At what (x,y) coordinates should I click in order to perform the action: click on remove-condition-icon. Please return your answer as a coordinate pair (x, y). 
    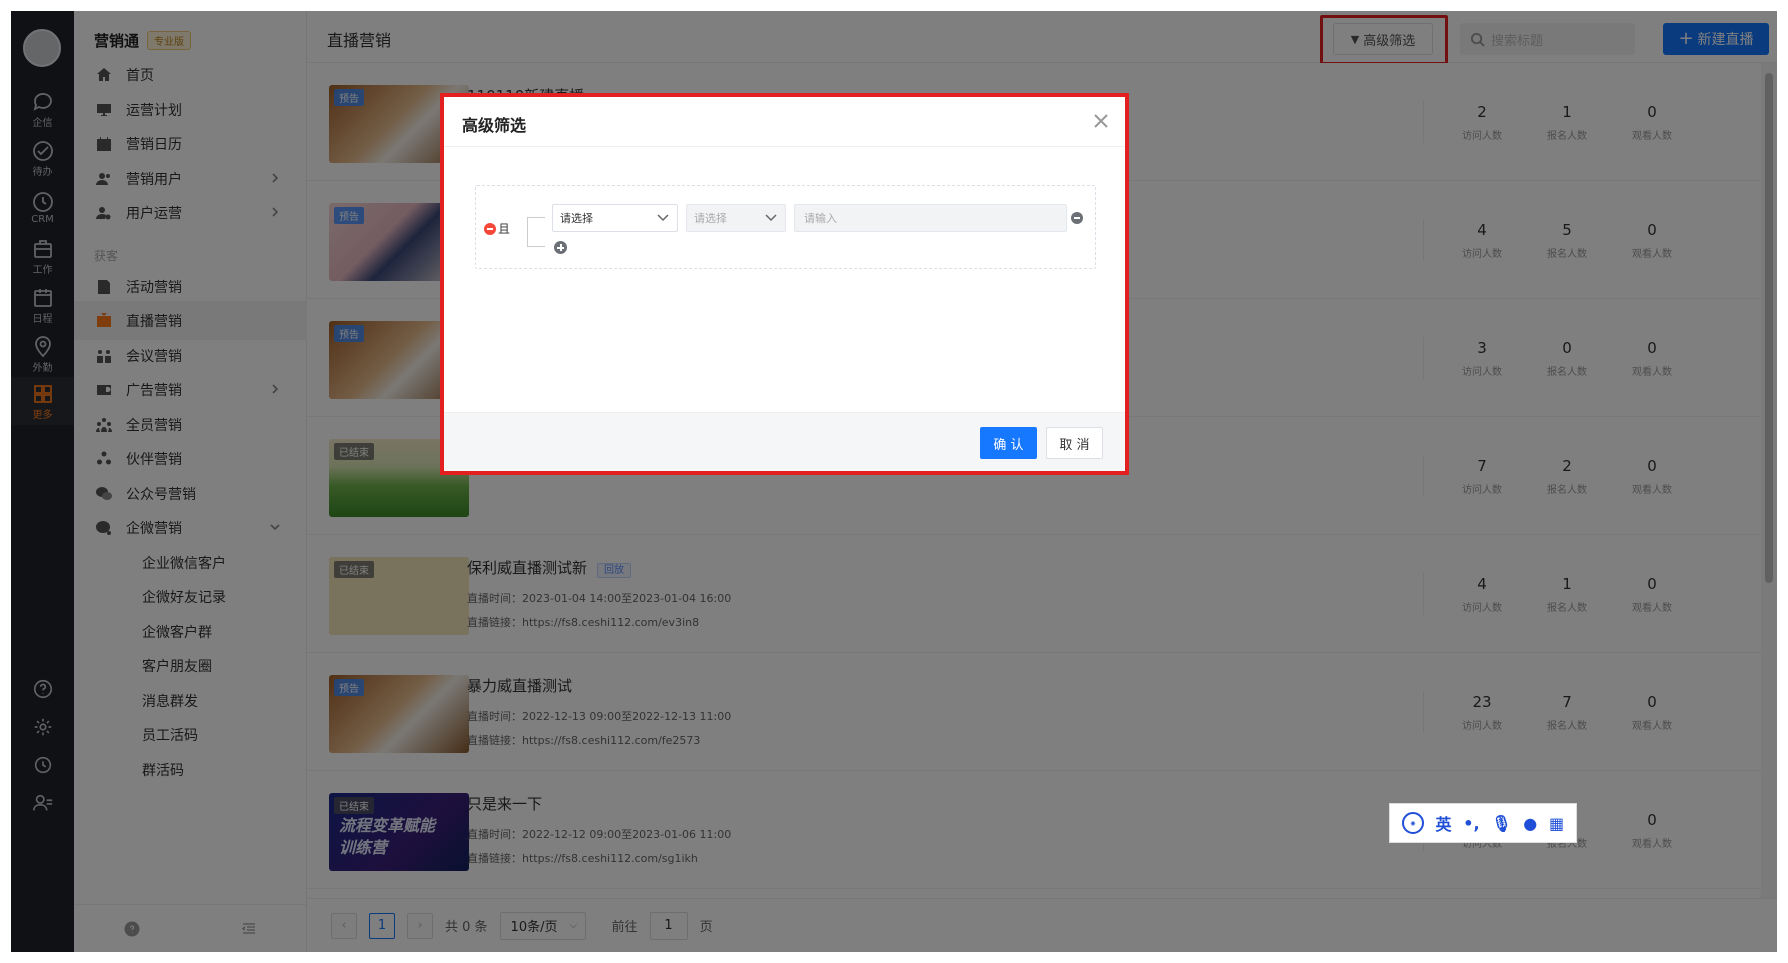
    Looking at the image, I should click on (1077, 218).